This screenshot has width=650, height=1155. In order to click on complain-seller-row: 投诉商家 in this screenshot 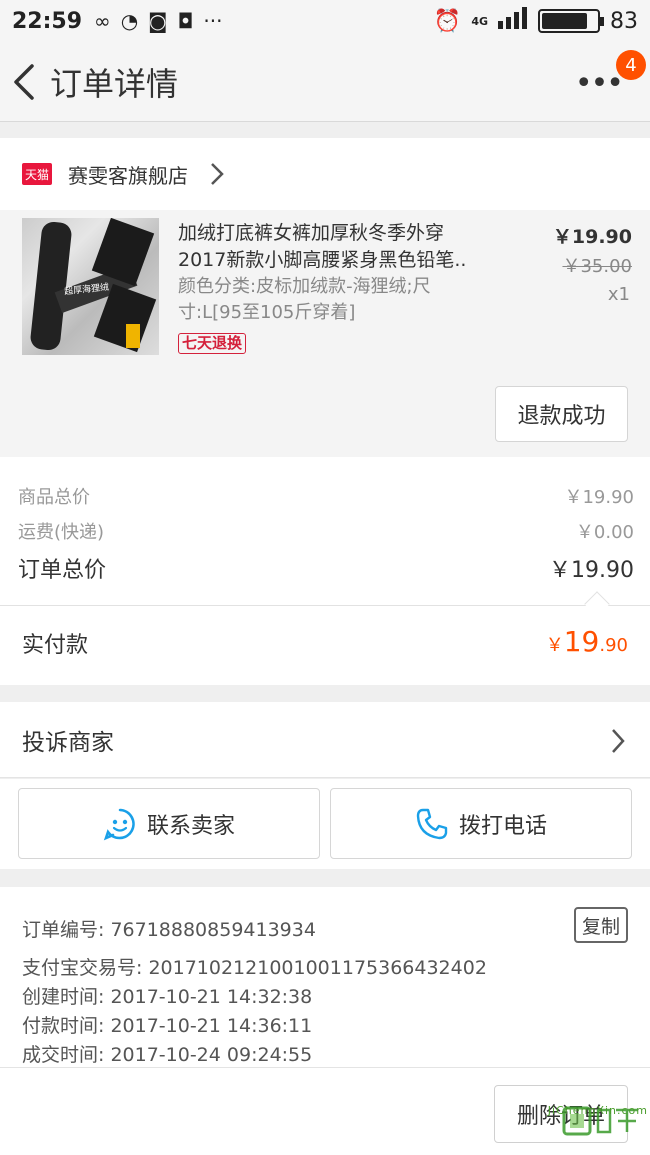, I will do `click(325, 740)`.